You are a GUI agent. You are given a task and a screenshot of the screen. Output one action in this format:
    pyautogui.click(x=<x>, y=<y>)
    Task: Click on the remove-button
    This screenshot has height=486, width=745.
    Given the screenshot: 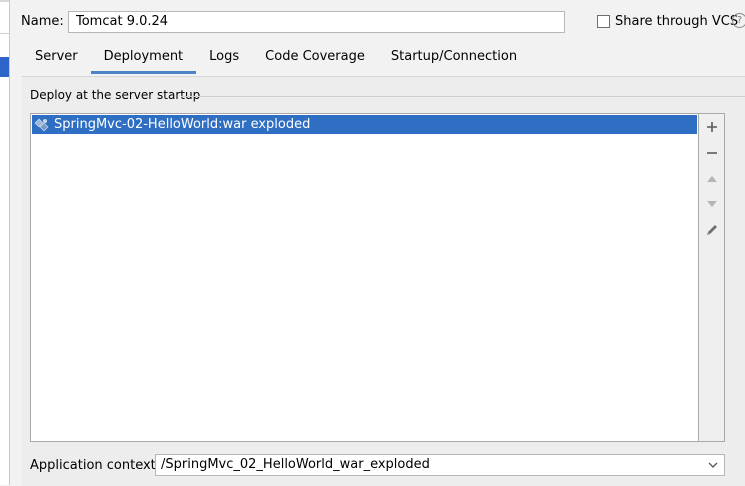 What is the action you would take?
    pyautogui.click(x=712, y=153)
    